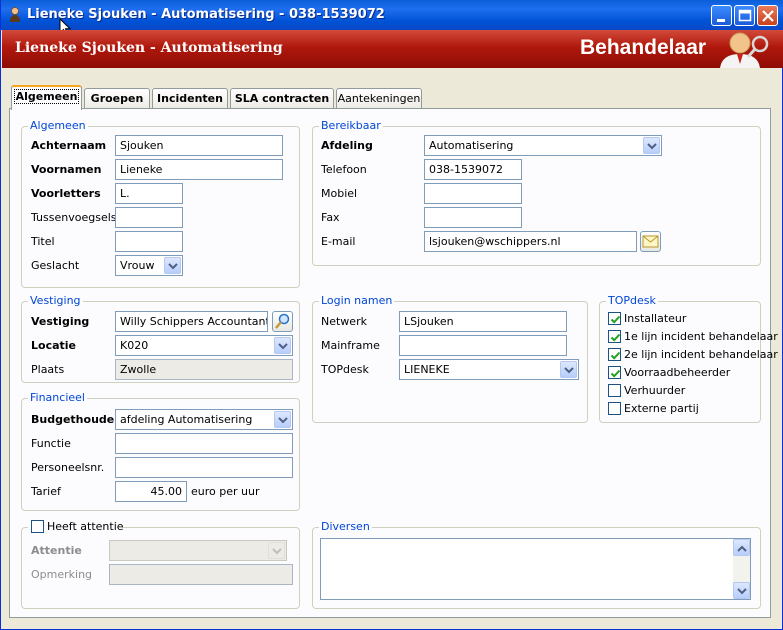 This screenshot has width=783, height=630. I want to click on search-vestiging-button, so click(282, 321).